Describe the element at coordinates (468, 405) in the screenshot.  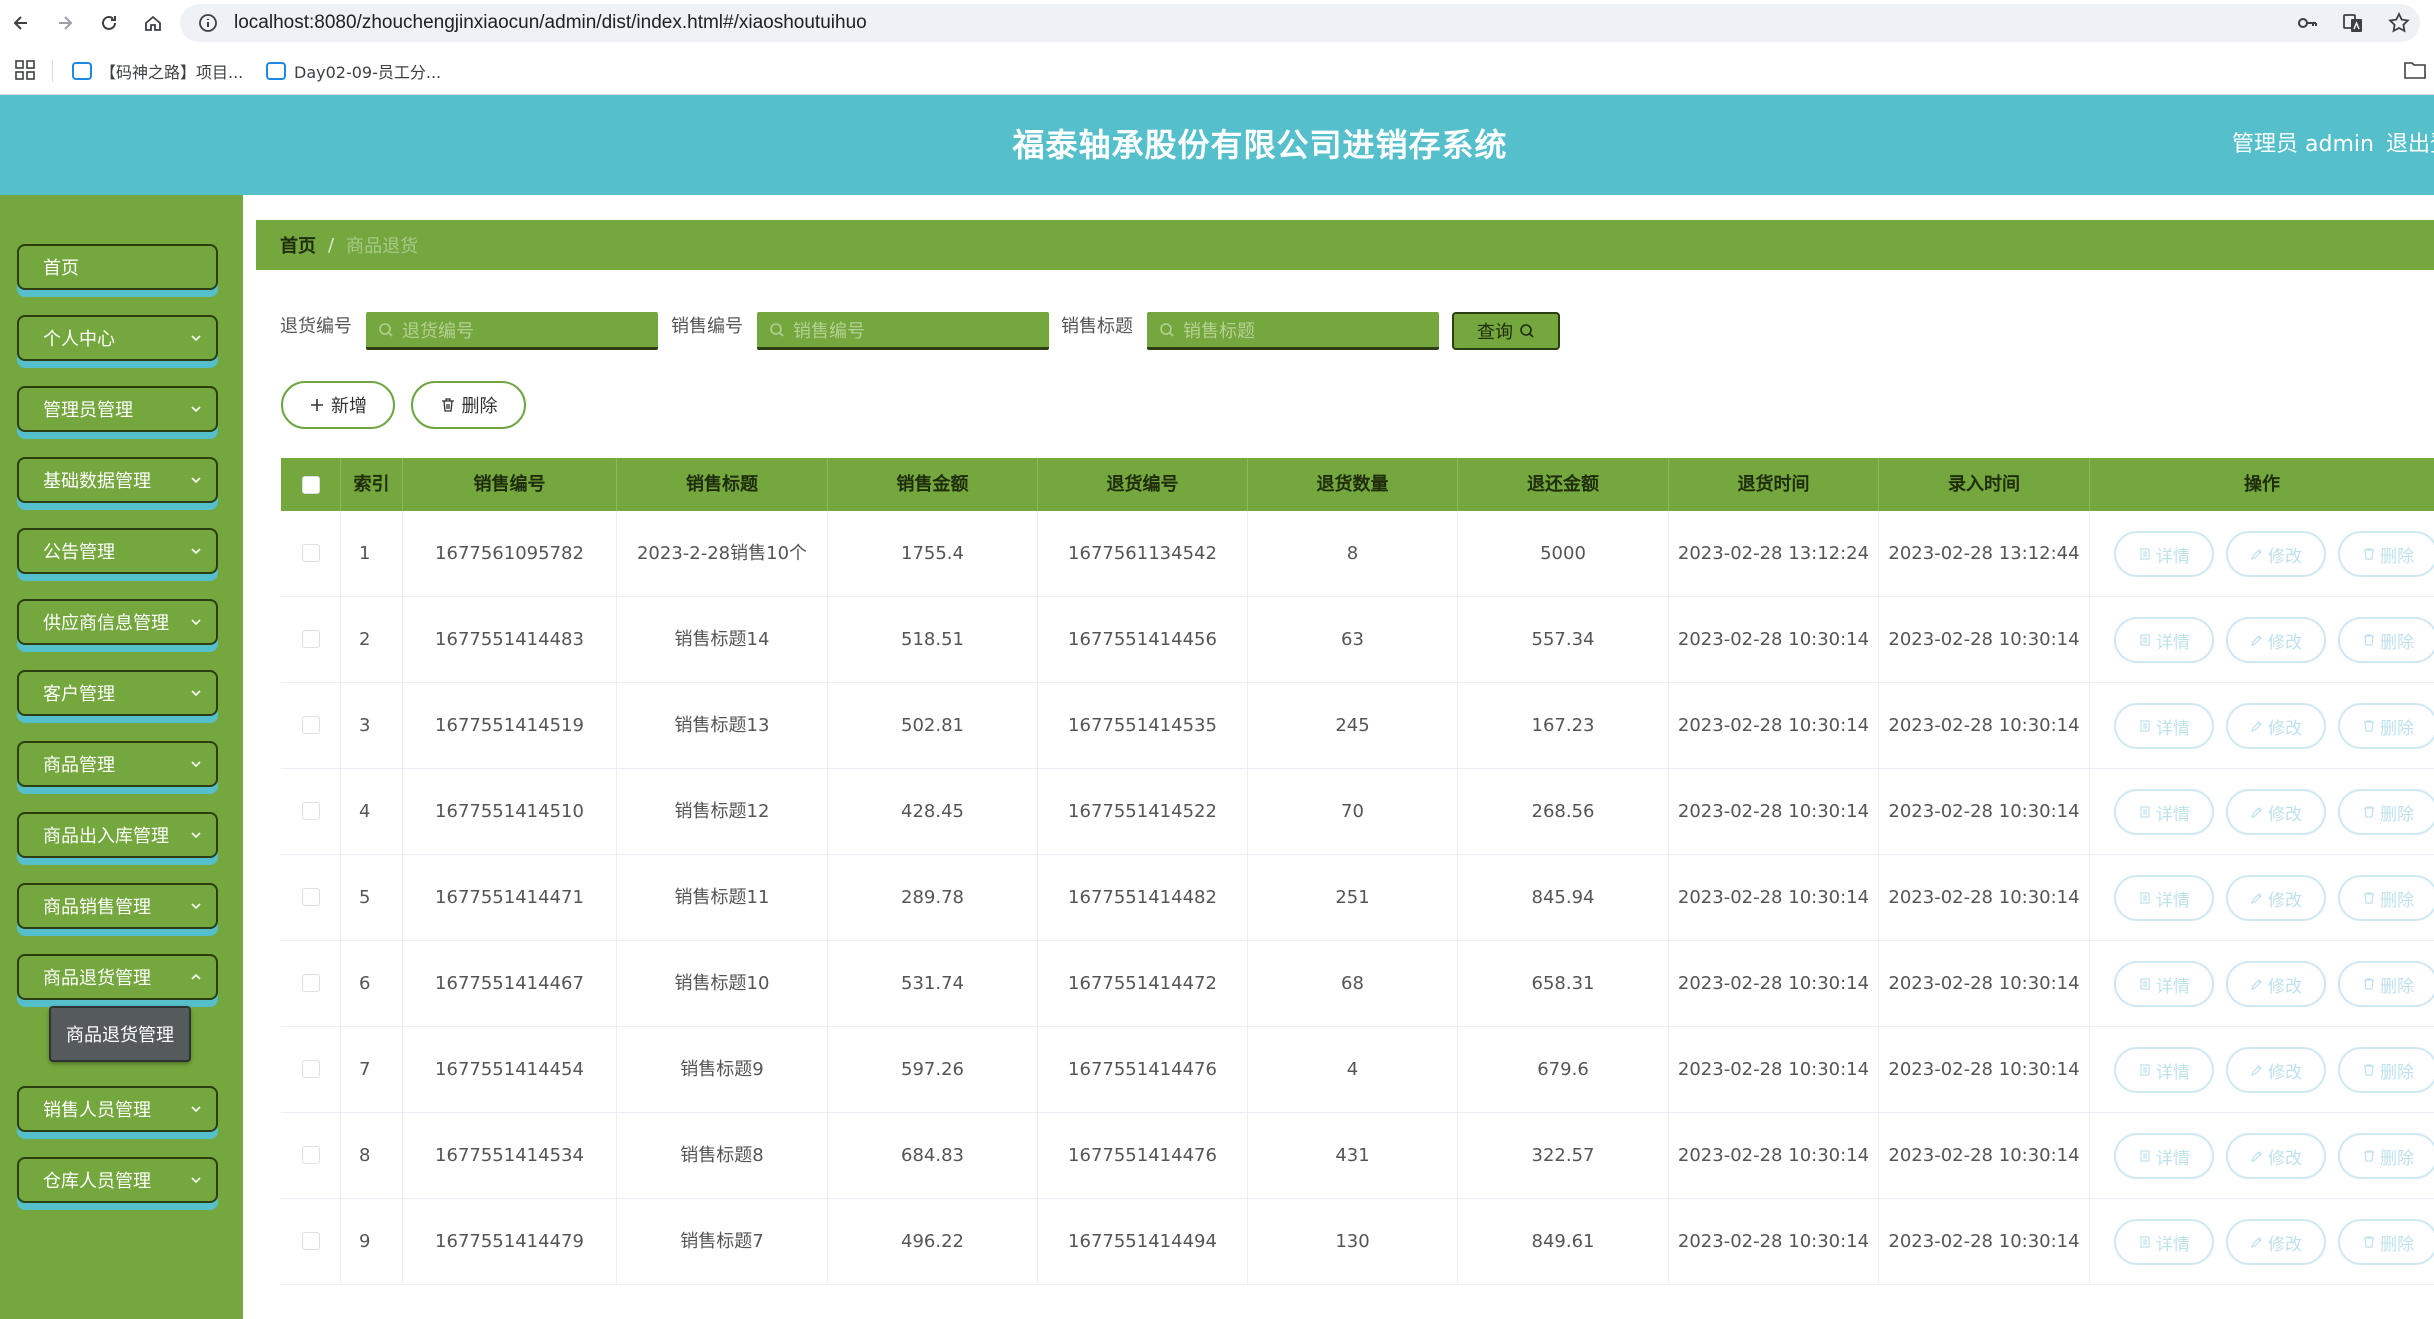
I see `delete-button: 删除` at that location.